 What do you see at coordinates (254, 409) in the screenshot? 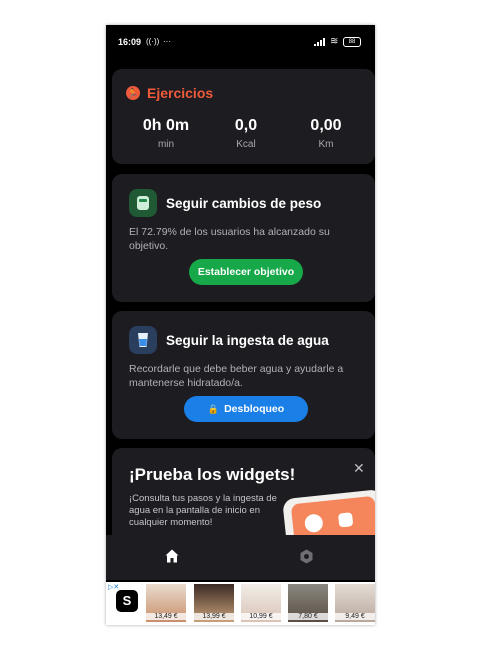
I see `unlock-label: Desbloqueo` at bounding box center [254, 409].